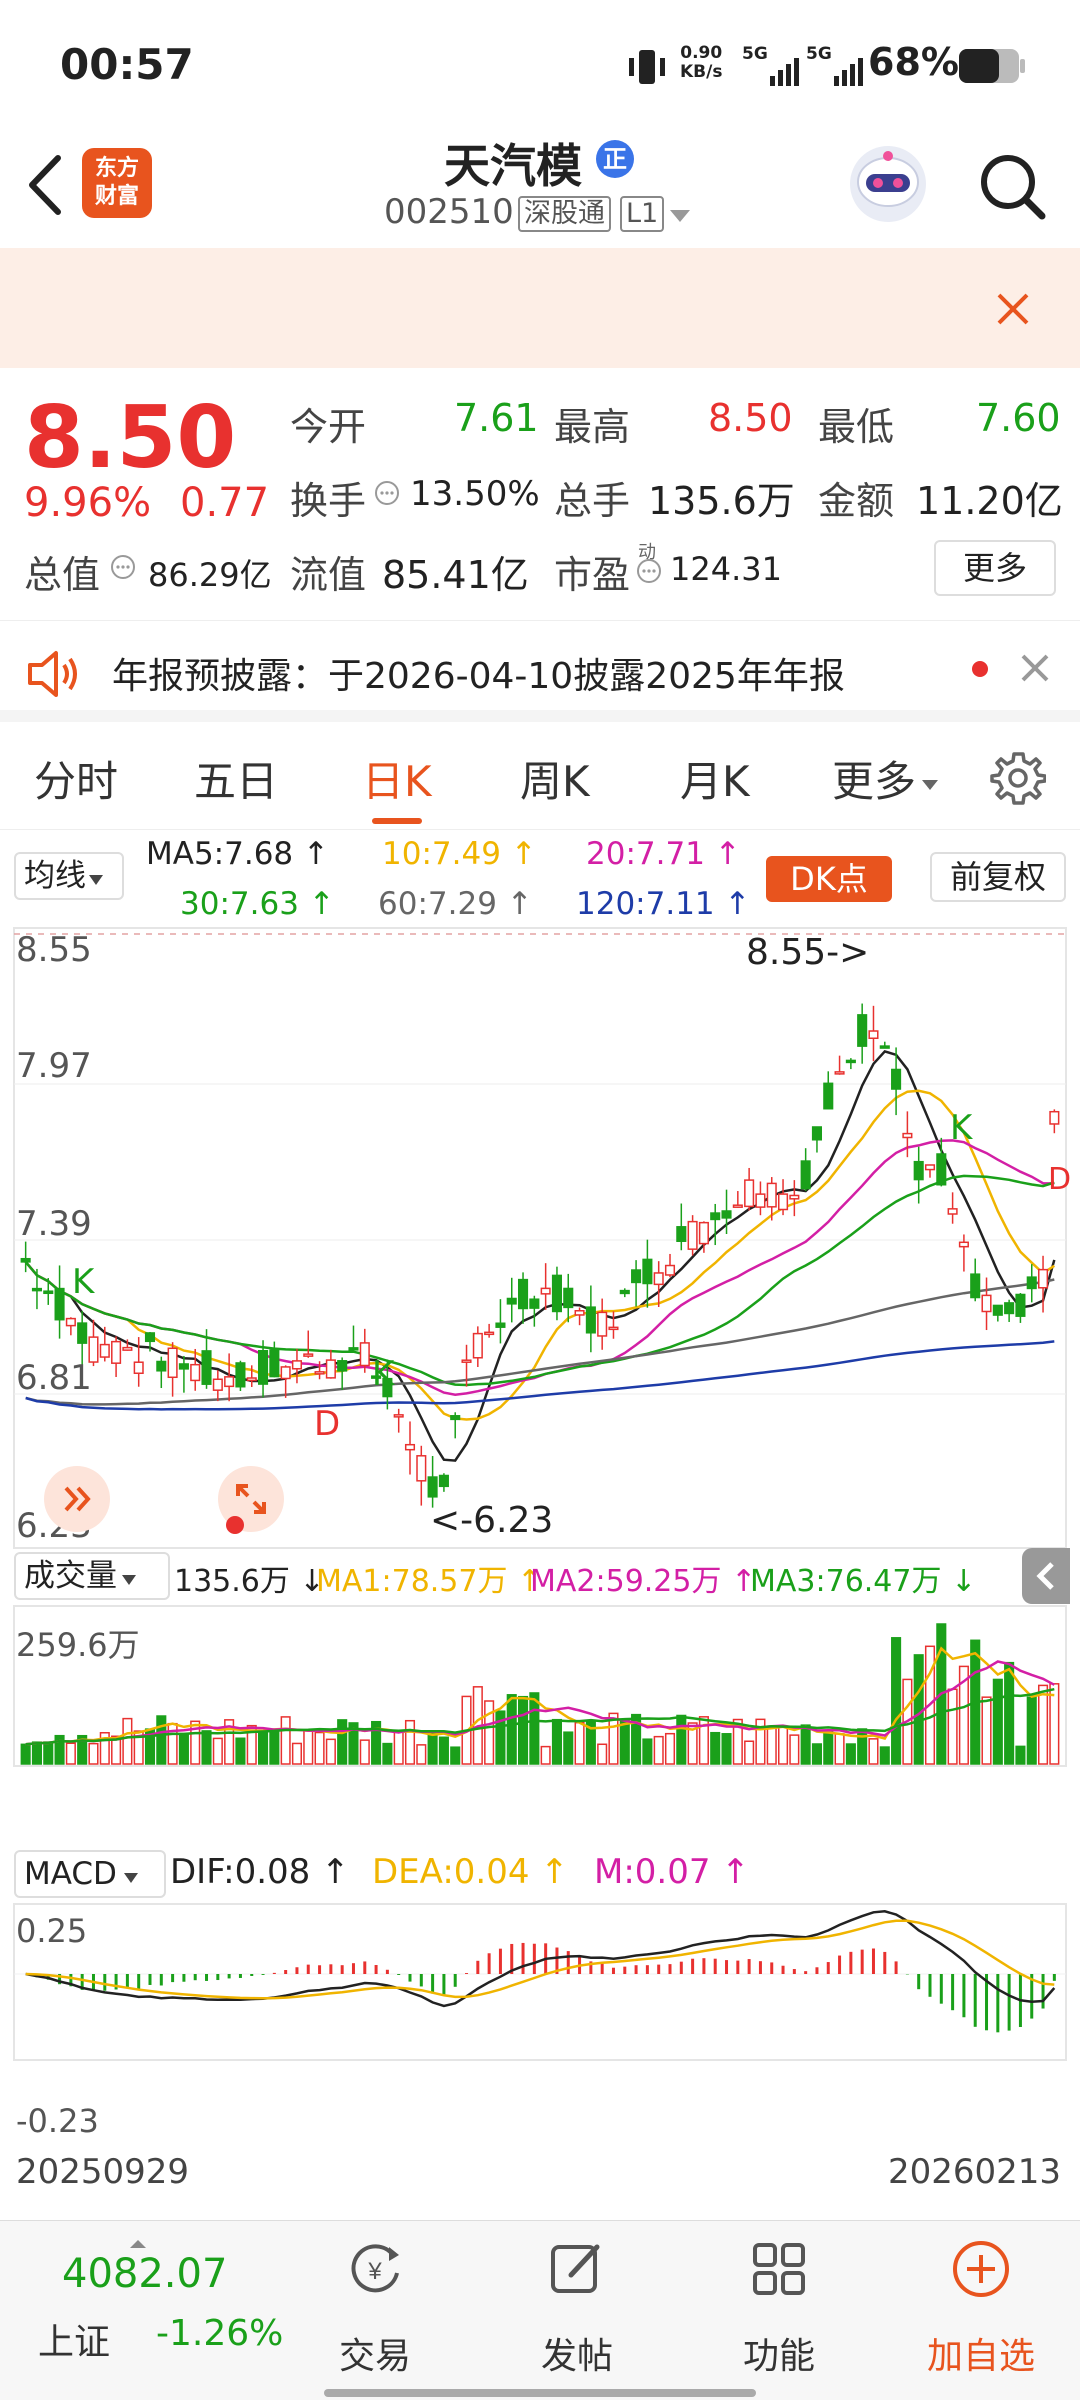 The height and width of the screenshot is (2400, 1080). What do you see at coordinates (998, 877) in the screenshot?
I see `adjust-button: 前复权` at bounding box center [998, 877].